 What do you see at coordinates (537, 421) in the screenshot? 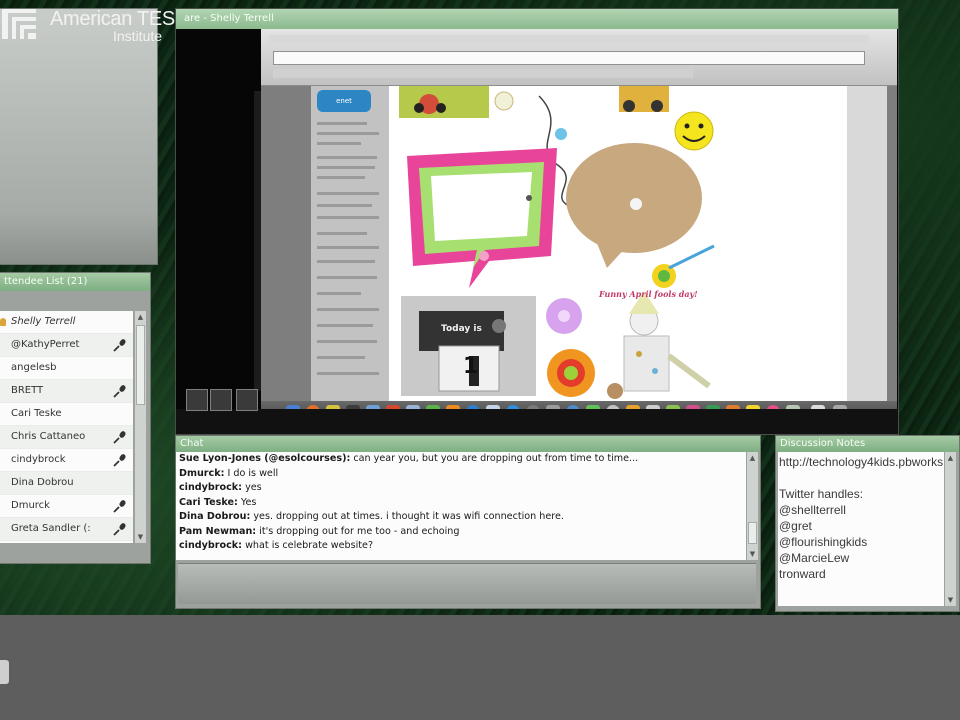
I see `share-bottom-bar` at bounding box center [537, 421].